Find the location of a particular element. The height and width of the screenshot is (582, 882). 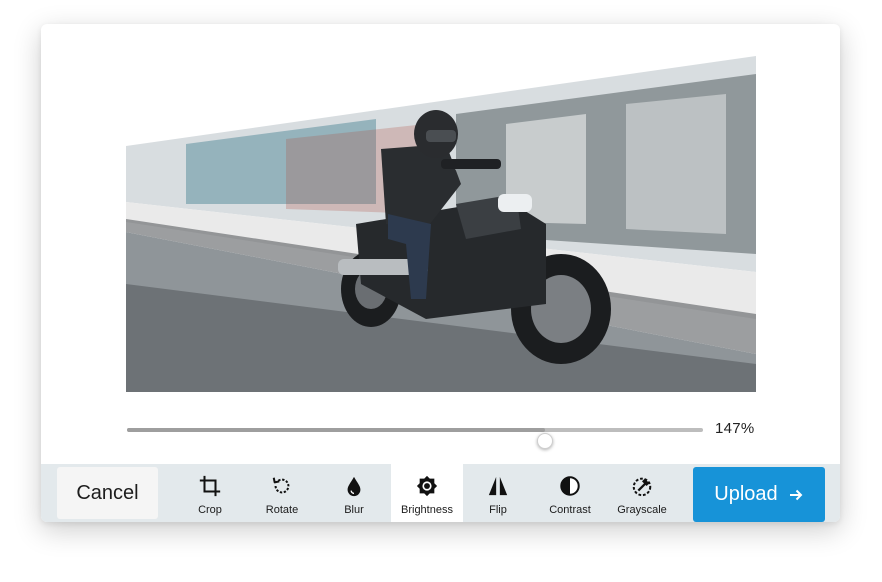

rotate-icon is located at coordinates (282, 486).